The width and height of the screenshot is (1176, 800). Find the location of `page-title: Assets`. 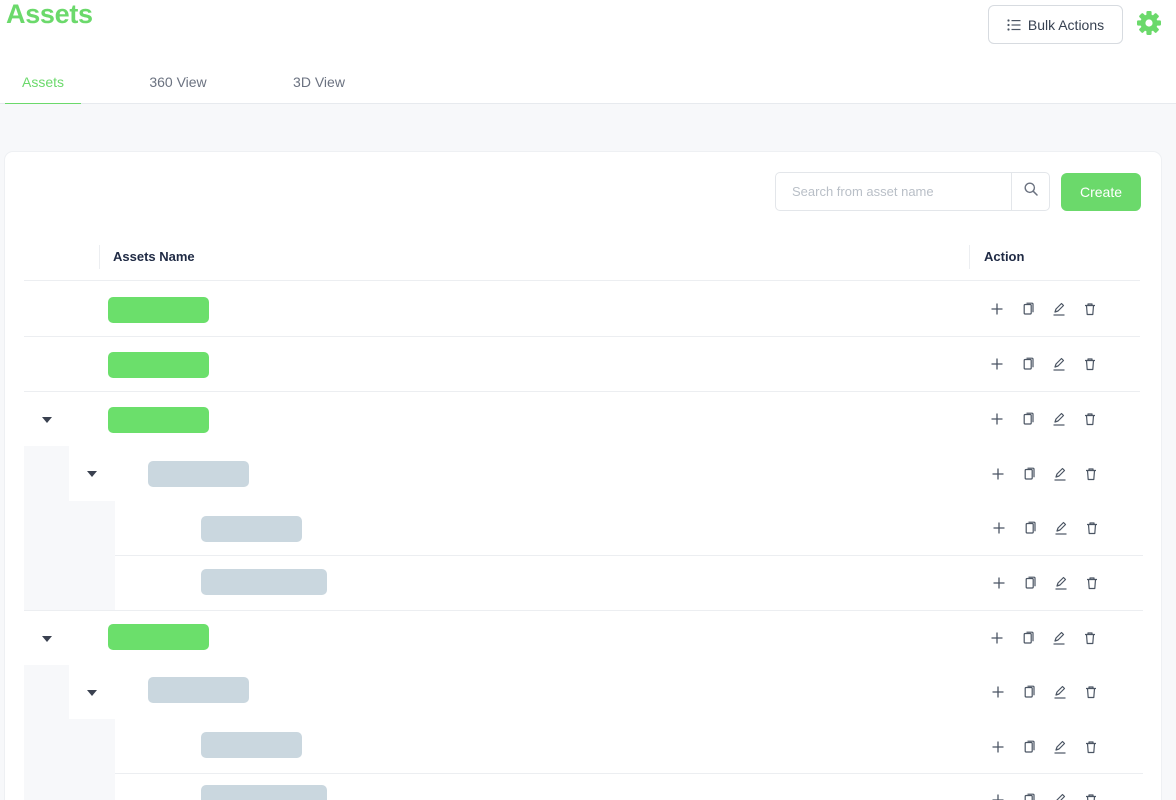

page-title: Assets is located at coordinates (49, 14).